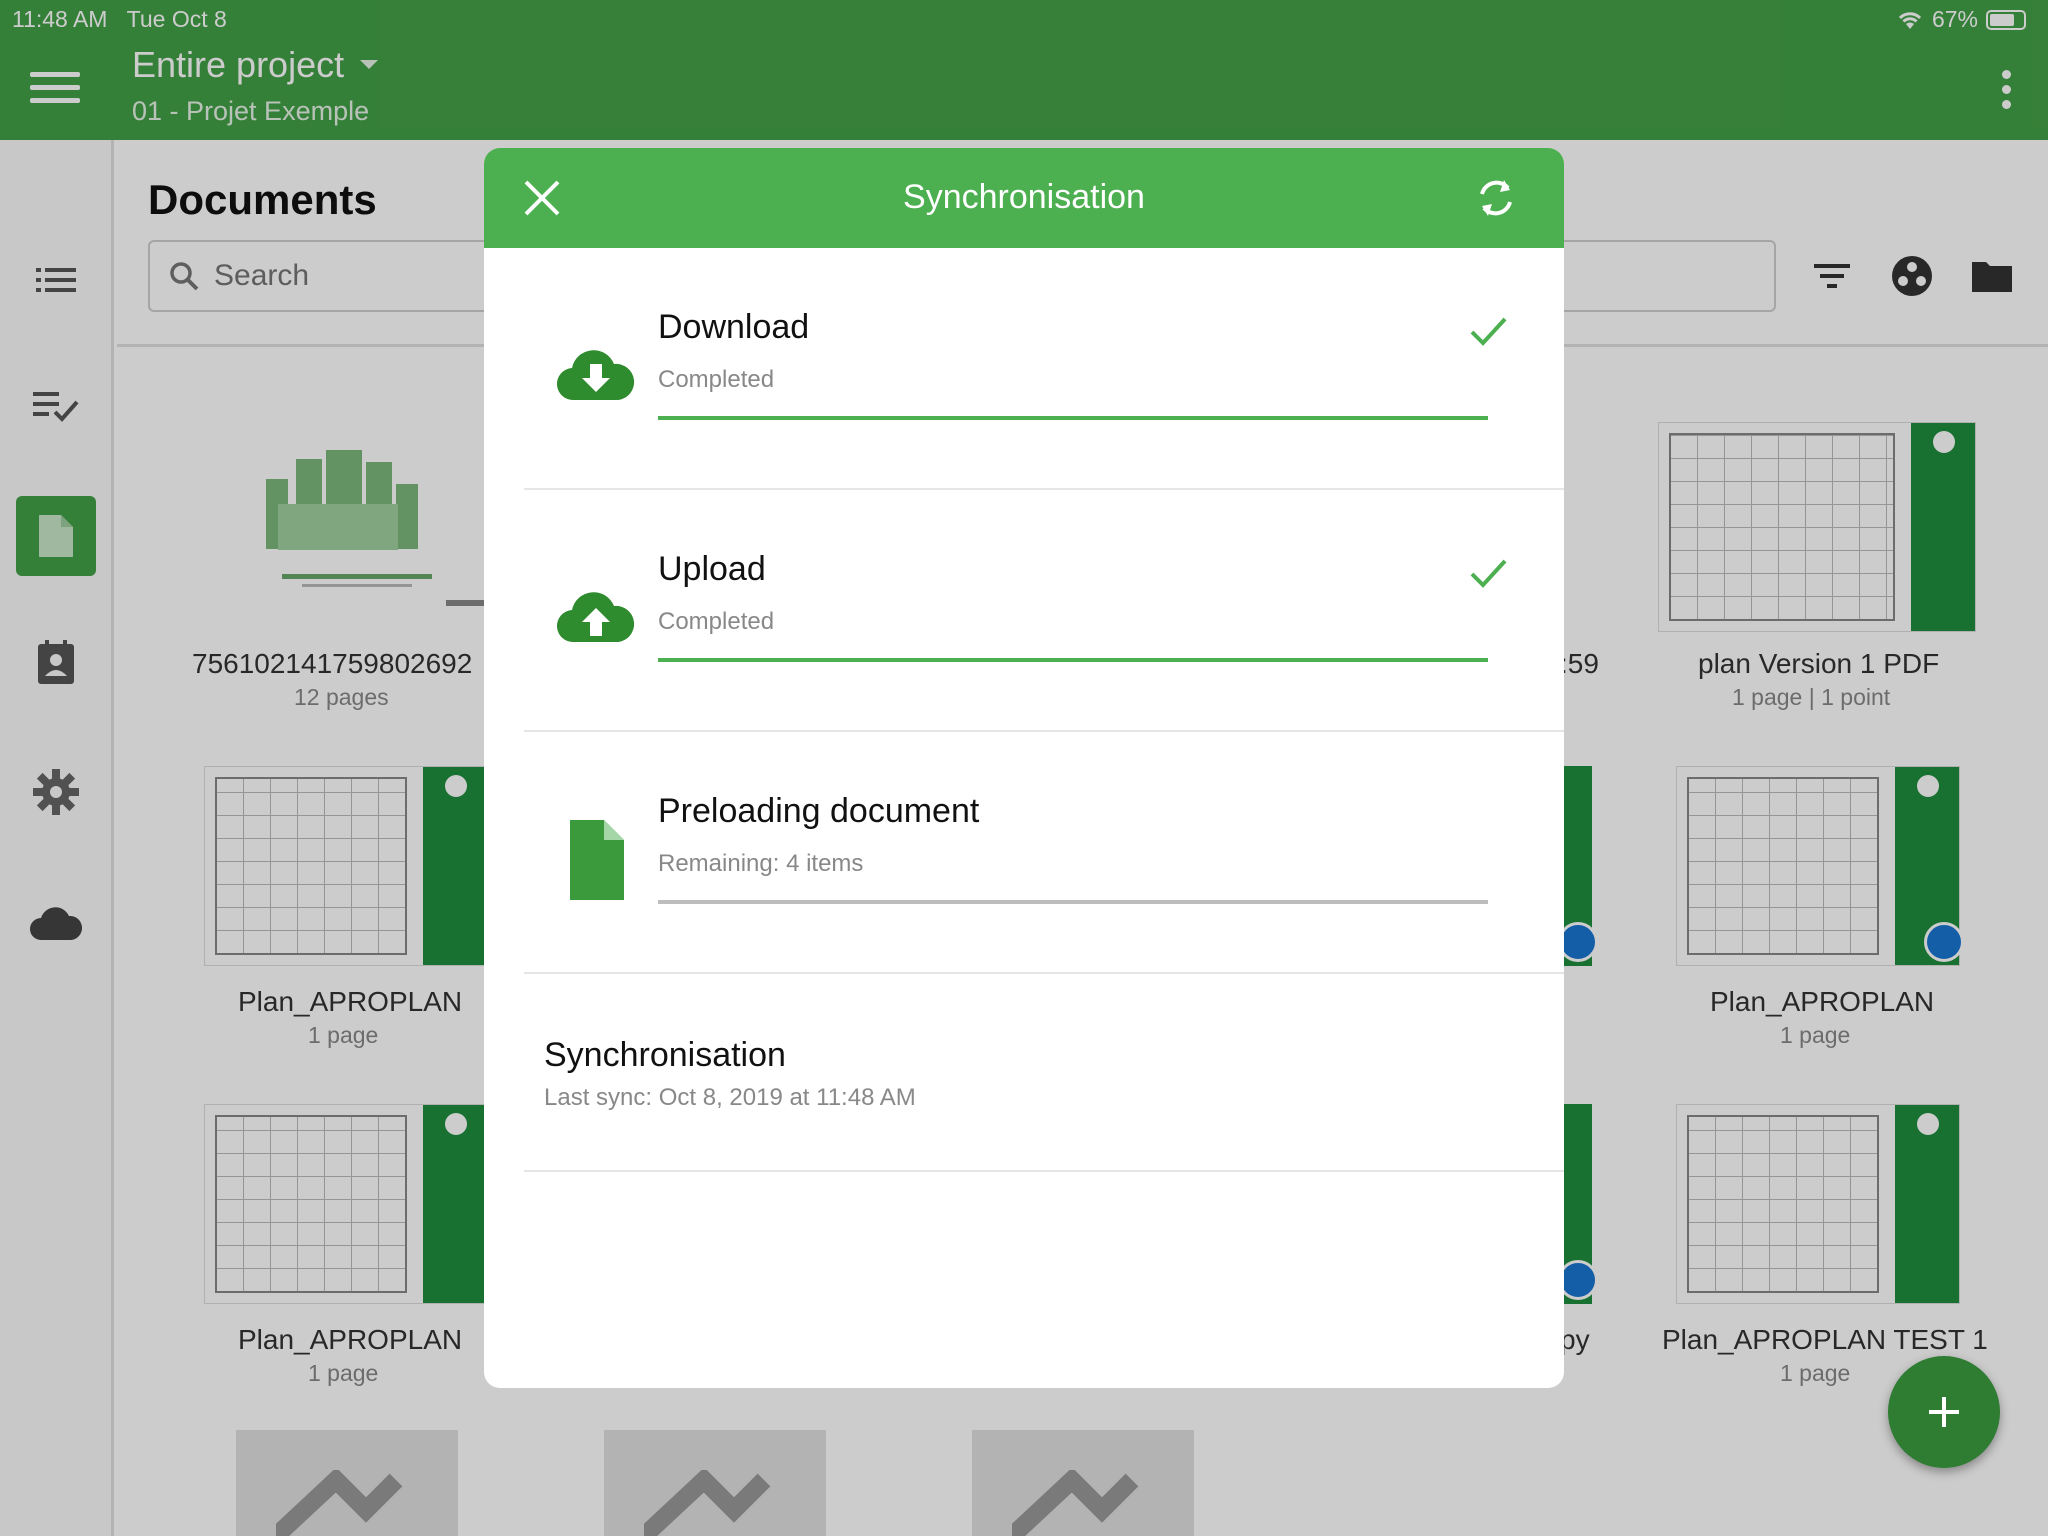  Describe the element at coordinates (1044, 853) in the screenshot. I see `preloading-row: Preloading document Remaining: 4 items` at that location.